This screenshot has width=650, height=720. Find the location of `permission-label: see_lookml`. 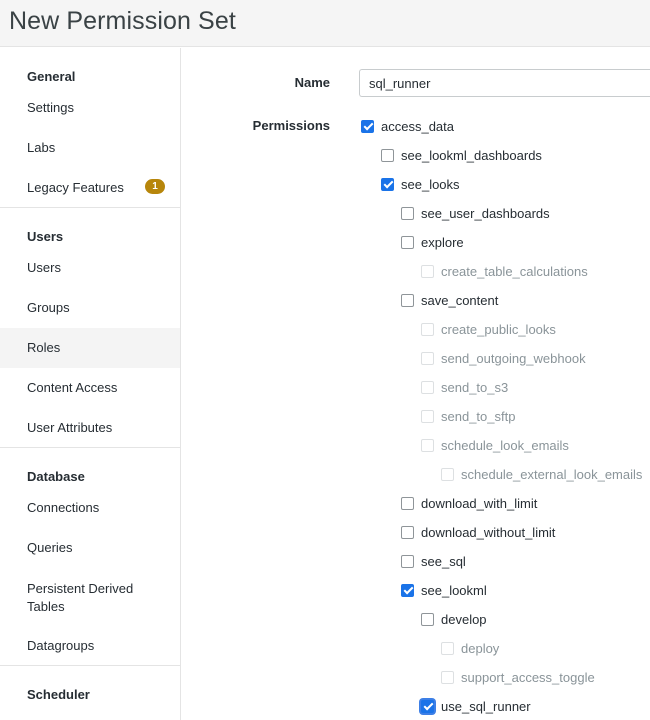

permission-label: see_lookml is located at coordinates (454, 590).